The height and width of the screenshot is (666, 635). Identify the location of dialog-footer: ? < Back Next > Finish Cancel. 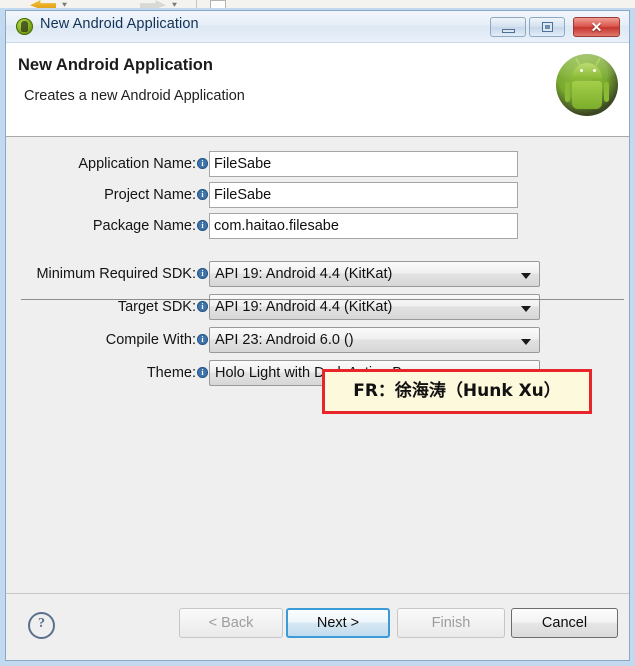
(317, 626).